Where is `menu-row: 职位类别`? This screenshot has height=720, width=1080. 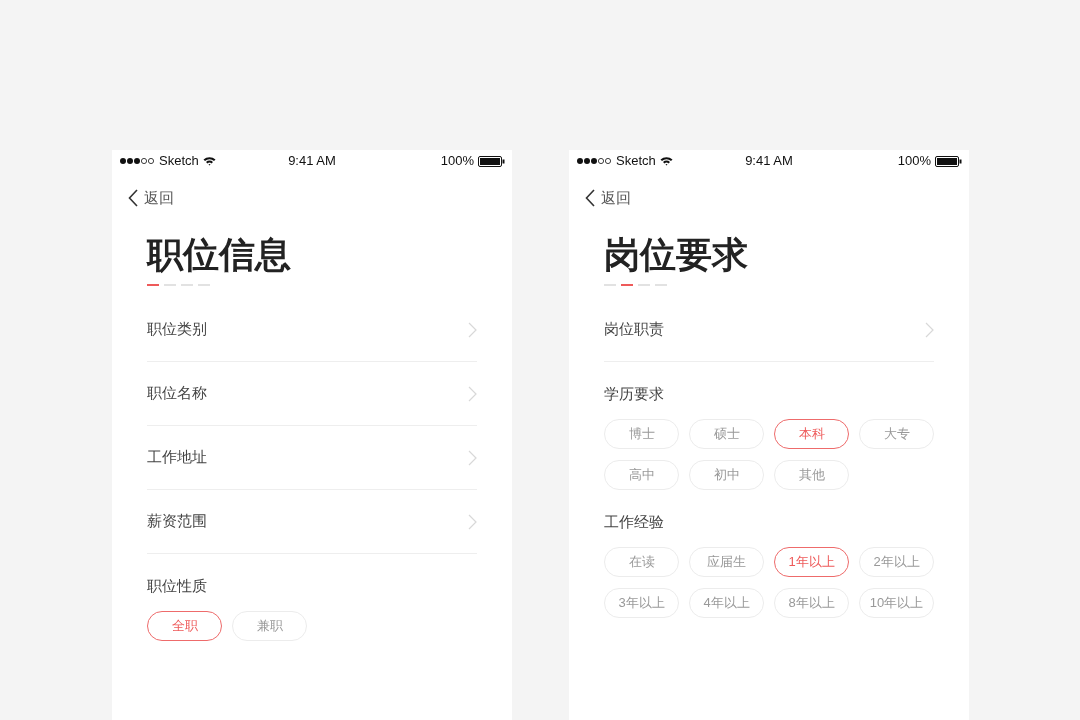
menu-row: 职位类别 is located at coordinates (312, 330).